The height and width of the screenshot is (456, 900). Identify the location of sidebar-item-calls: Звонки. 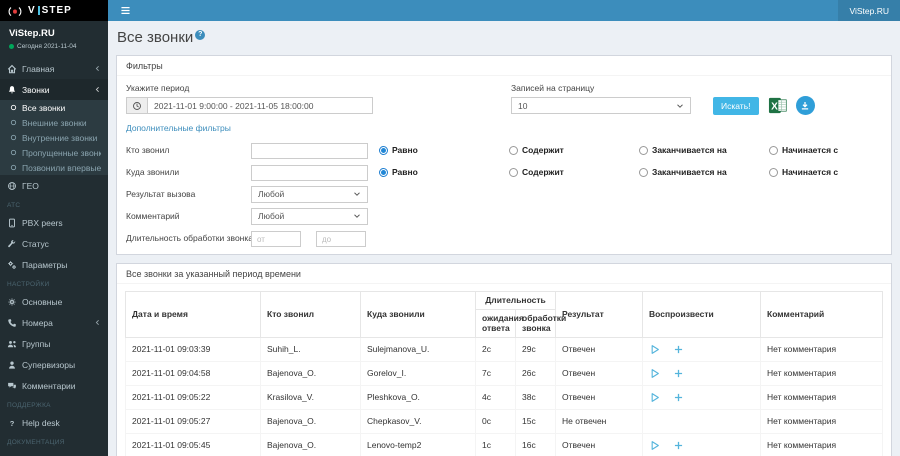
(54, 89).